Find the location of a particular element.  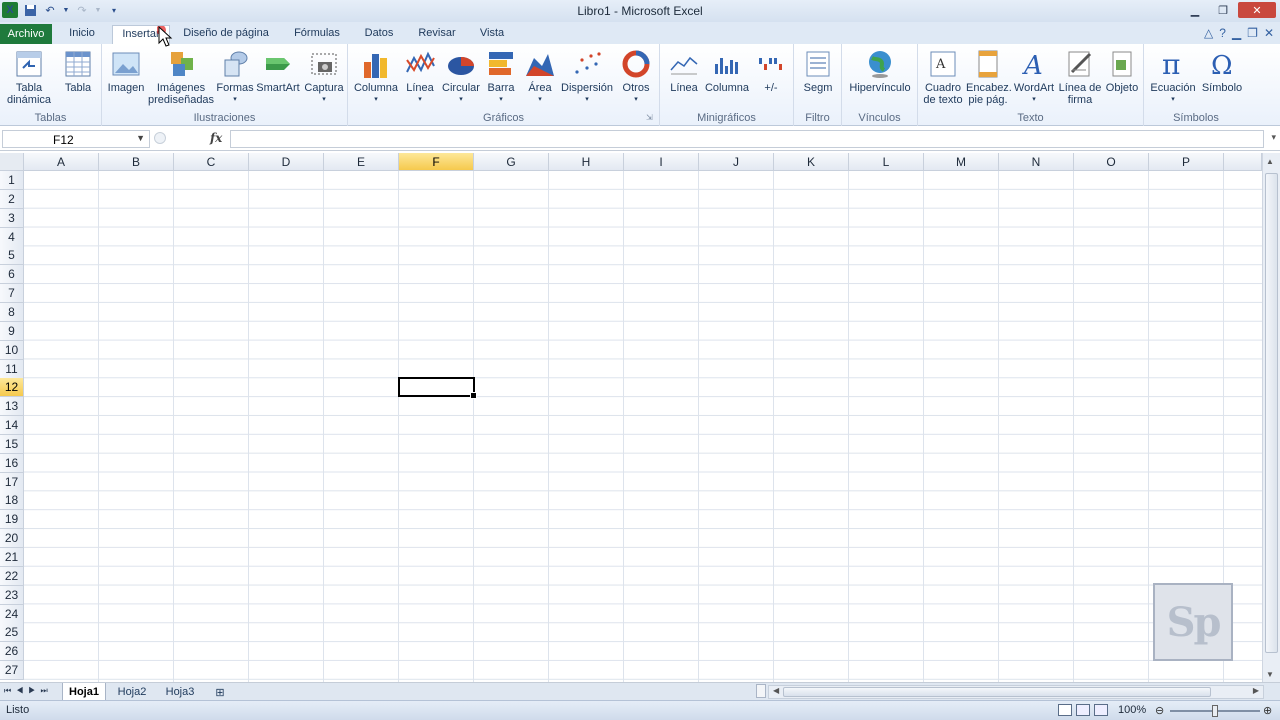

doc-restore-icon: ❐ is located at coordinates (1252, 33).